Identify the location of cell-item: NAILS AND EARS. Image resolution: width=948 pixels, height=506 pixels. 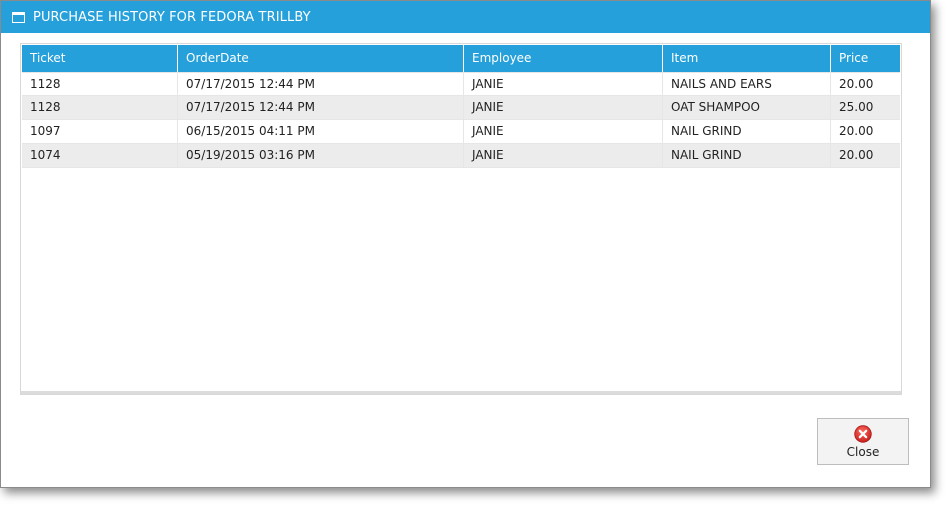
(747, 84).